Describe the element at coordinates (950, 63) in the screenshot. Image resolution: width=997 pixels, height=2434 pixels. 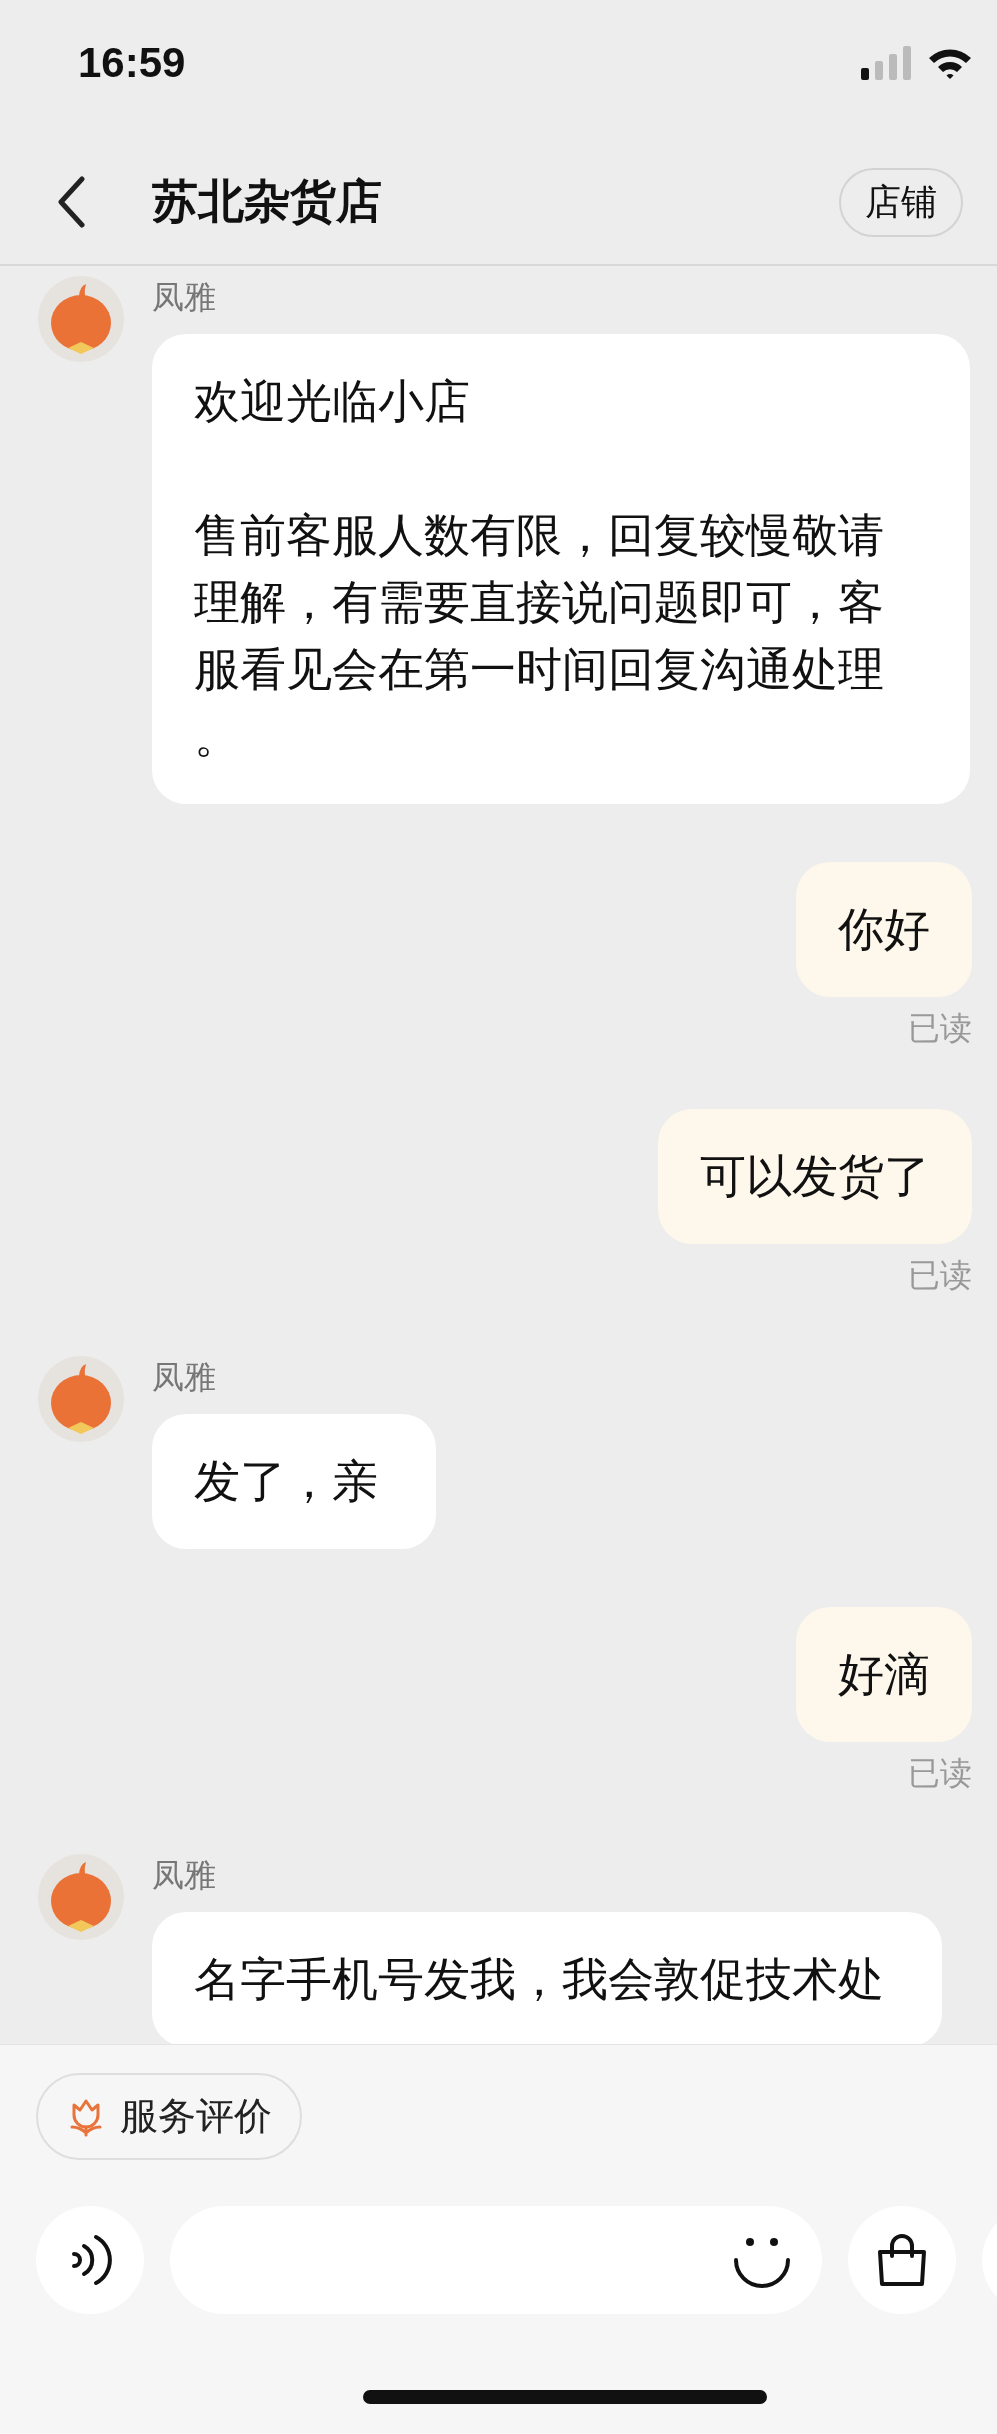
I see `wifi-icon` at that location.